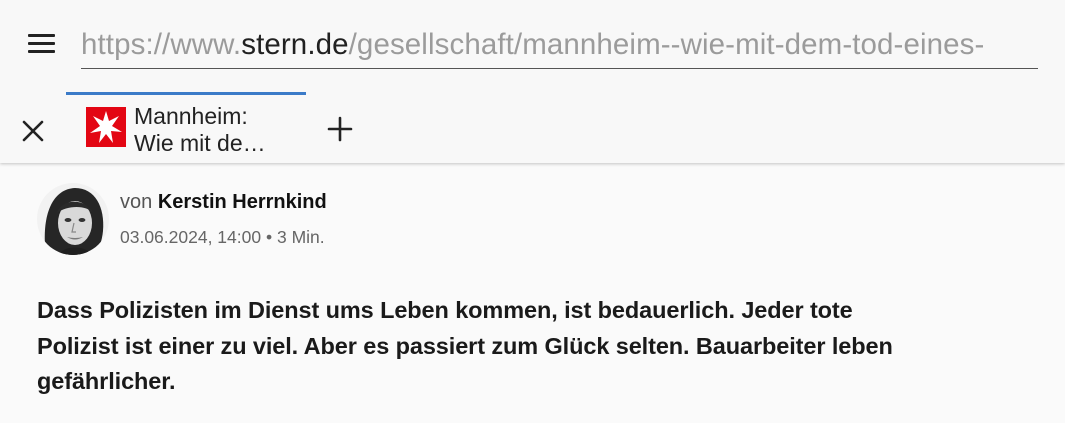 Image resolution: width=1065 pixels, height=423 pixels. I want to click on url-prefix: https://www., so click(161, 44).